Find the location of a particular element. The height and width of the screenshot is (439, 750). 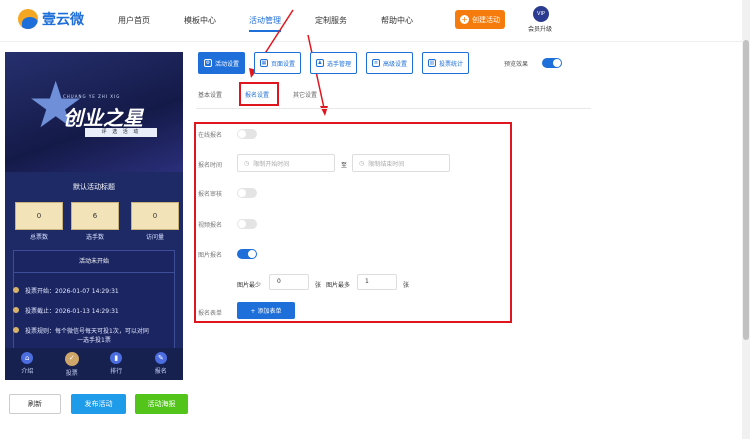

end-time-placeholder: 限制结束时间 is located at coordinates (386, 164).